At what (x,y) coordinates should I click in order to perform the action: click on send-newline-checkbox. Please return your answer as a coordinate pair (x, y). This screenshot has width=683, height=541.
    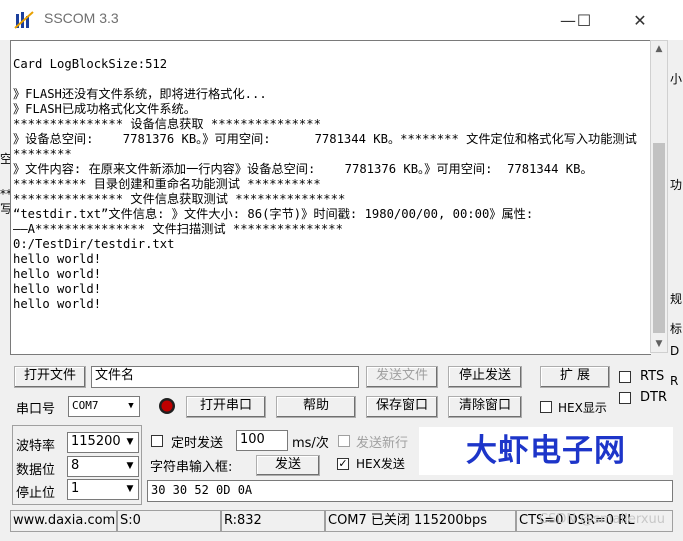
    Looking at the image, I should click on (344, 441).